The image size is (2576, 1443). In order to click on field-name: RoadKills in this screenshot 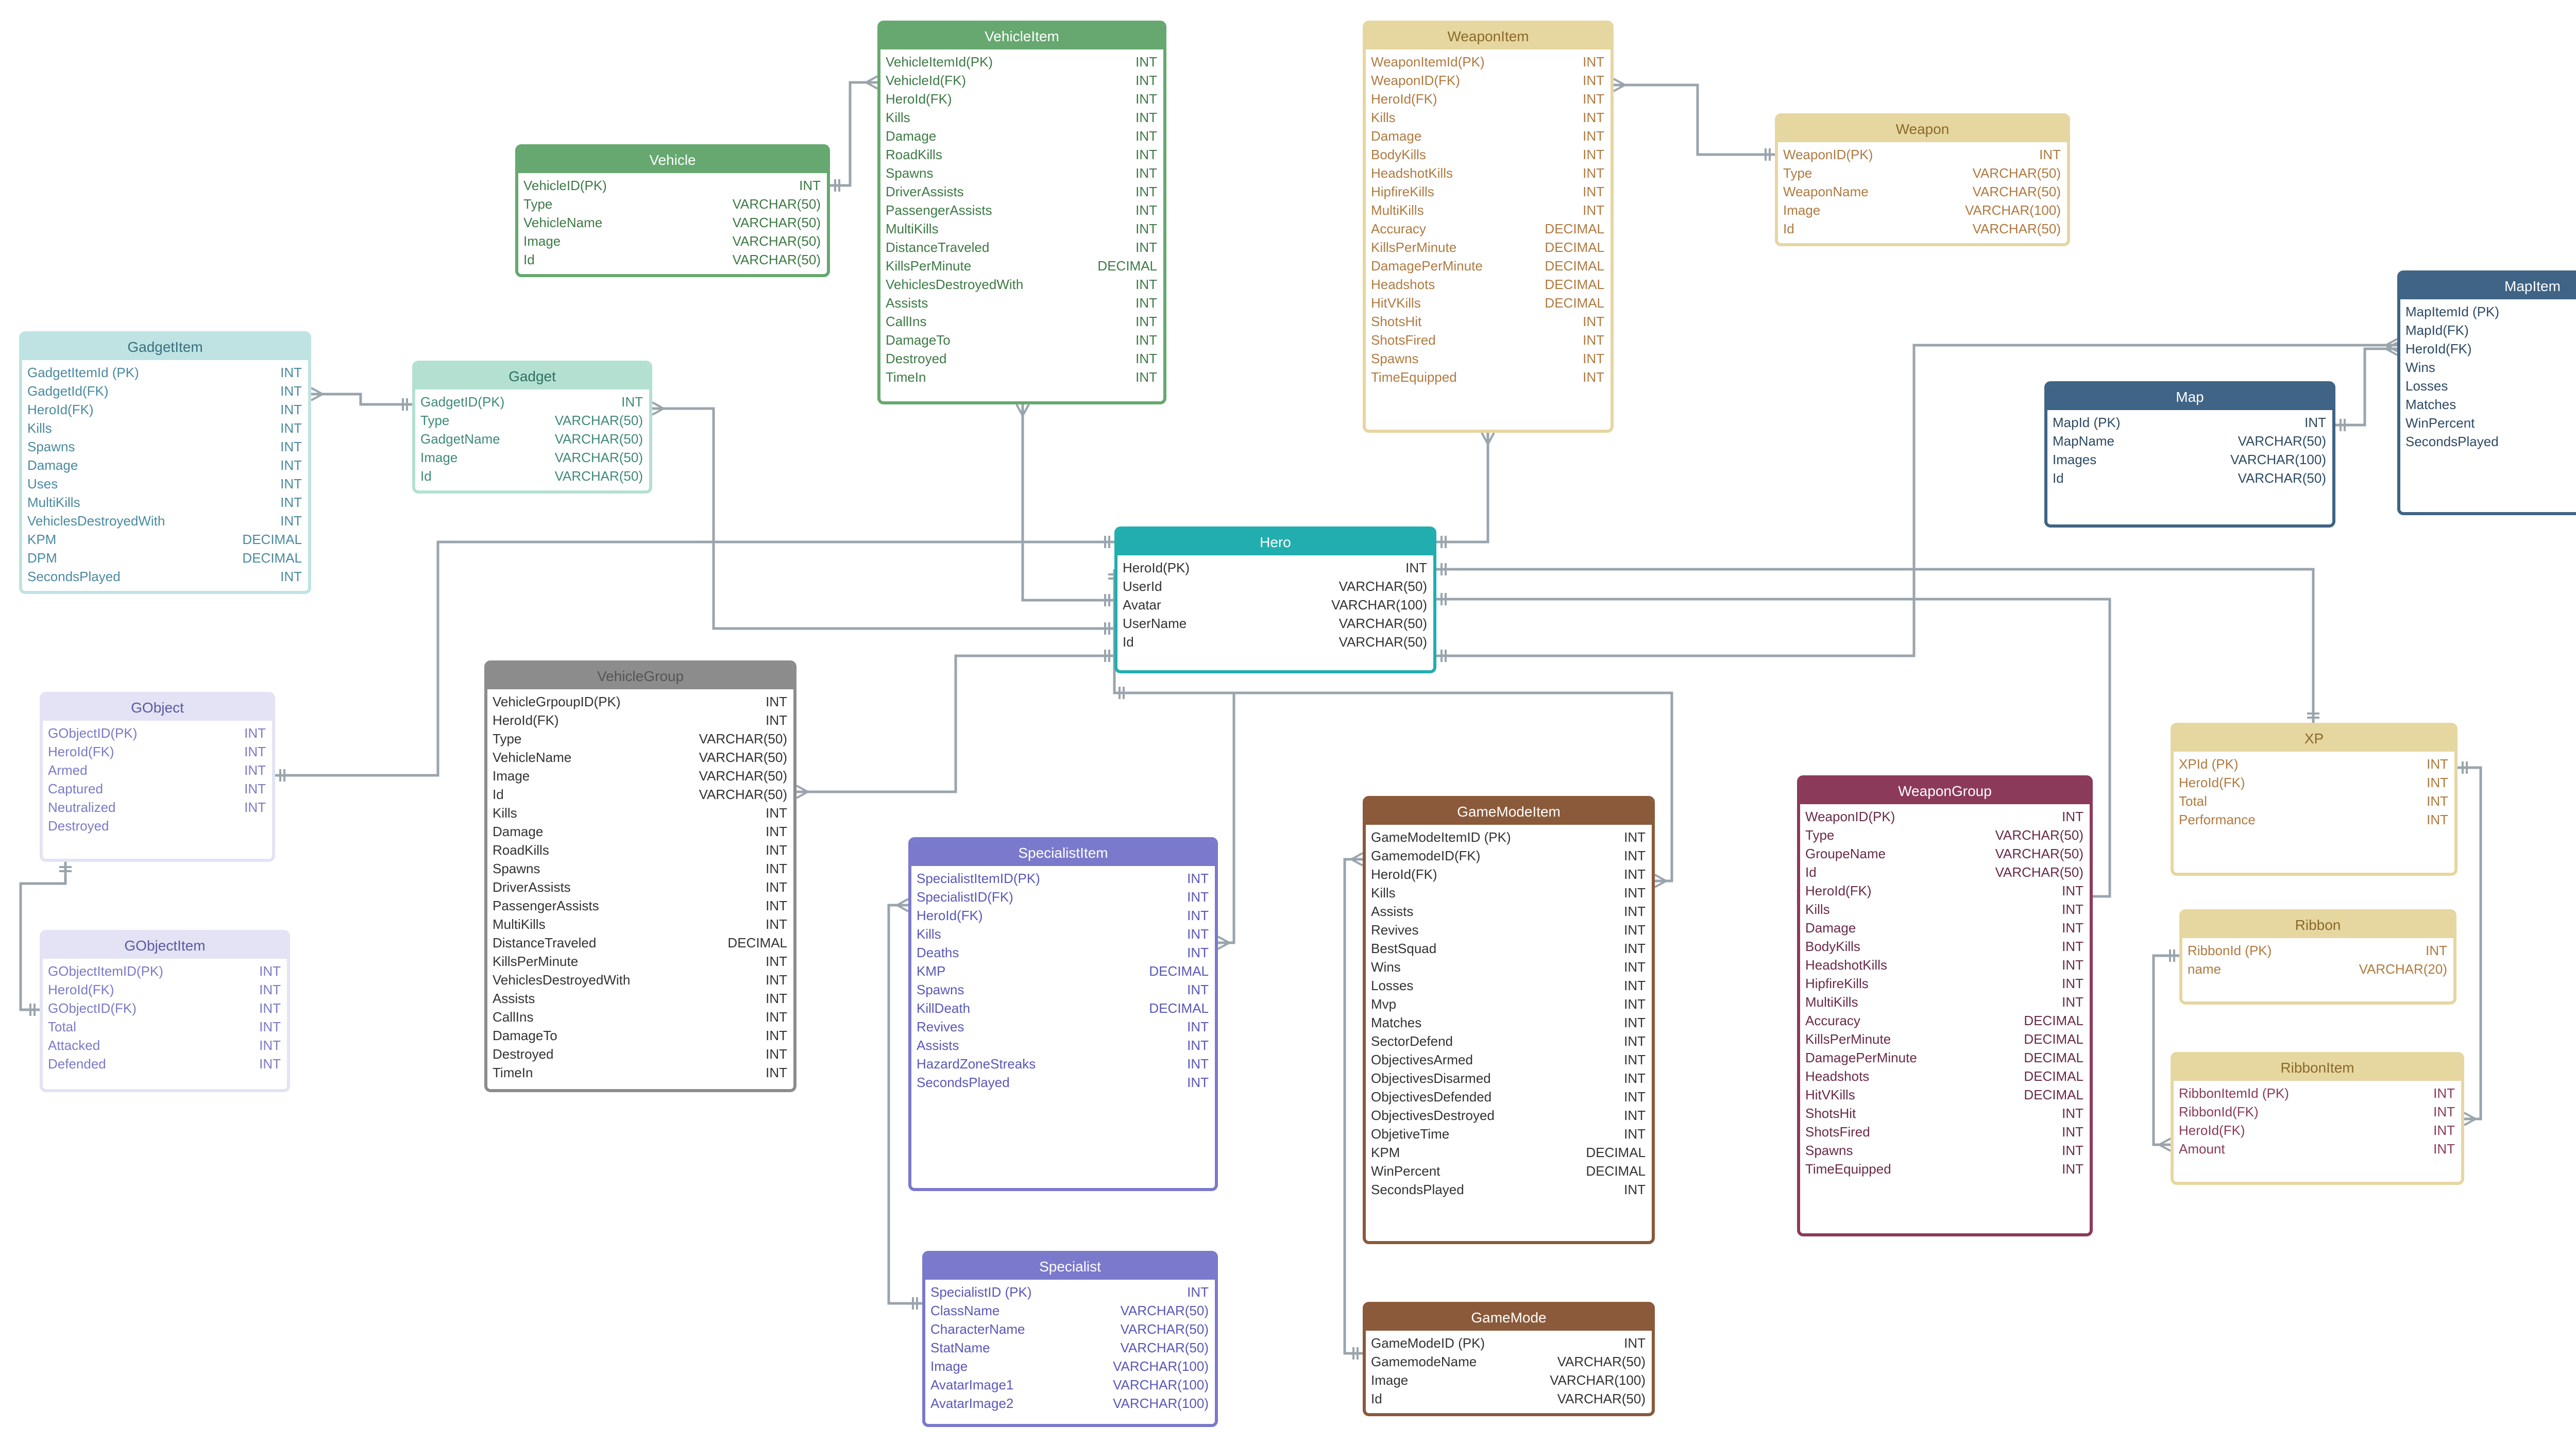, I will do `click(521, 850)`.